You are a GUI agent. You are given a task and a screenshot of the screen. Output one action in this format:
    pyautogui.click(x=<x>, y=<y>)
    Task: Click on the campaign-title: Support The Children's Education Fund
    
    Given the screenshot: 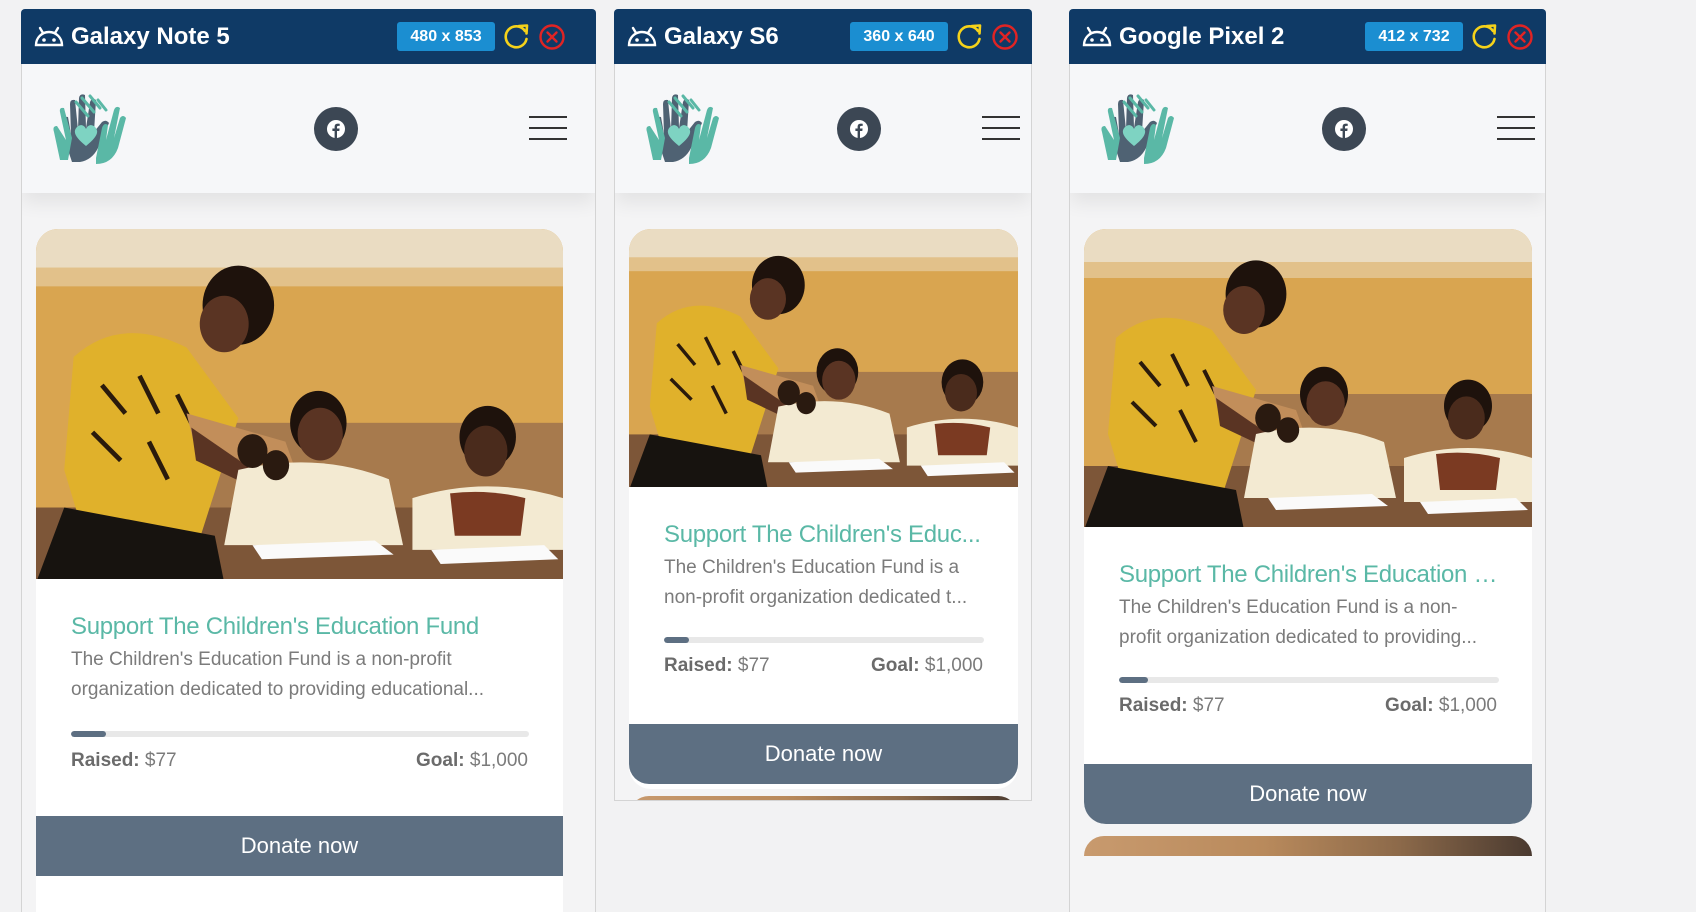 What is the action you would take?
    pyautogui.click(x=306, y=627)
    